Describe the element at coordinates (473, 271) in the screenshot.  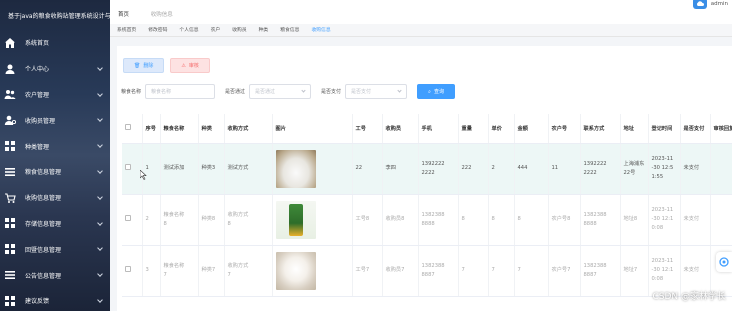
I see `cell-weight: 7` at that location.